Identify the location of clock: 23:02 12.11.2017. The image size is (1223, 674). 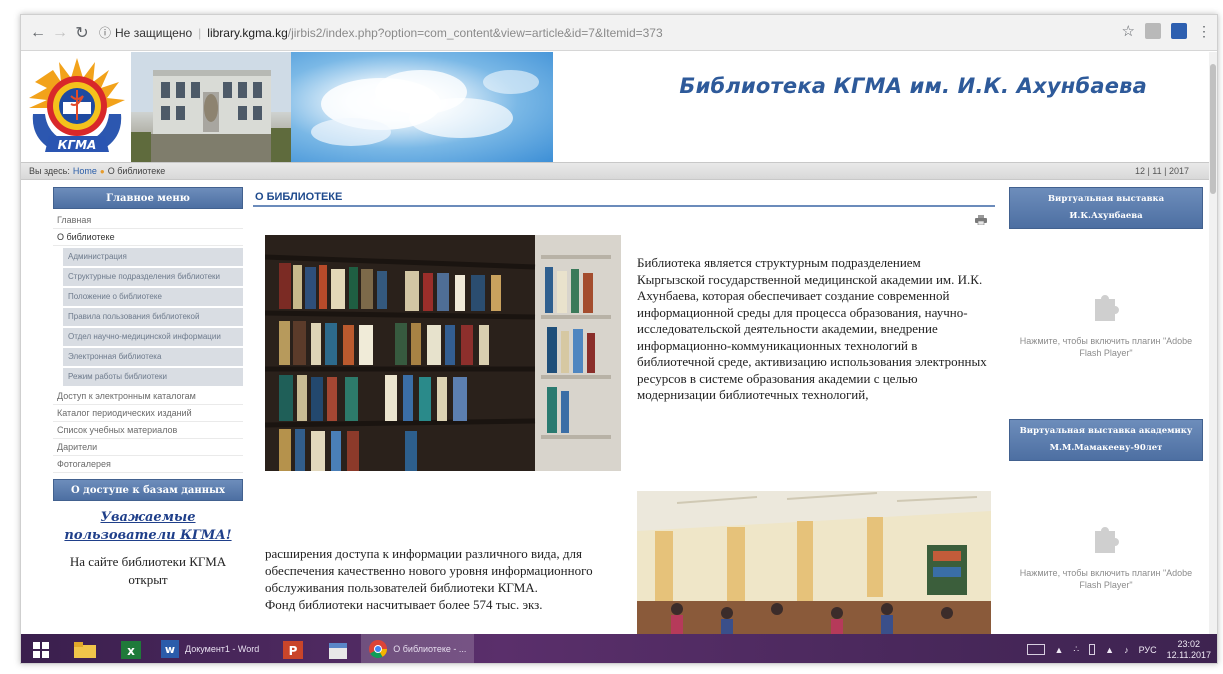
(1189, 650).